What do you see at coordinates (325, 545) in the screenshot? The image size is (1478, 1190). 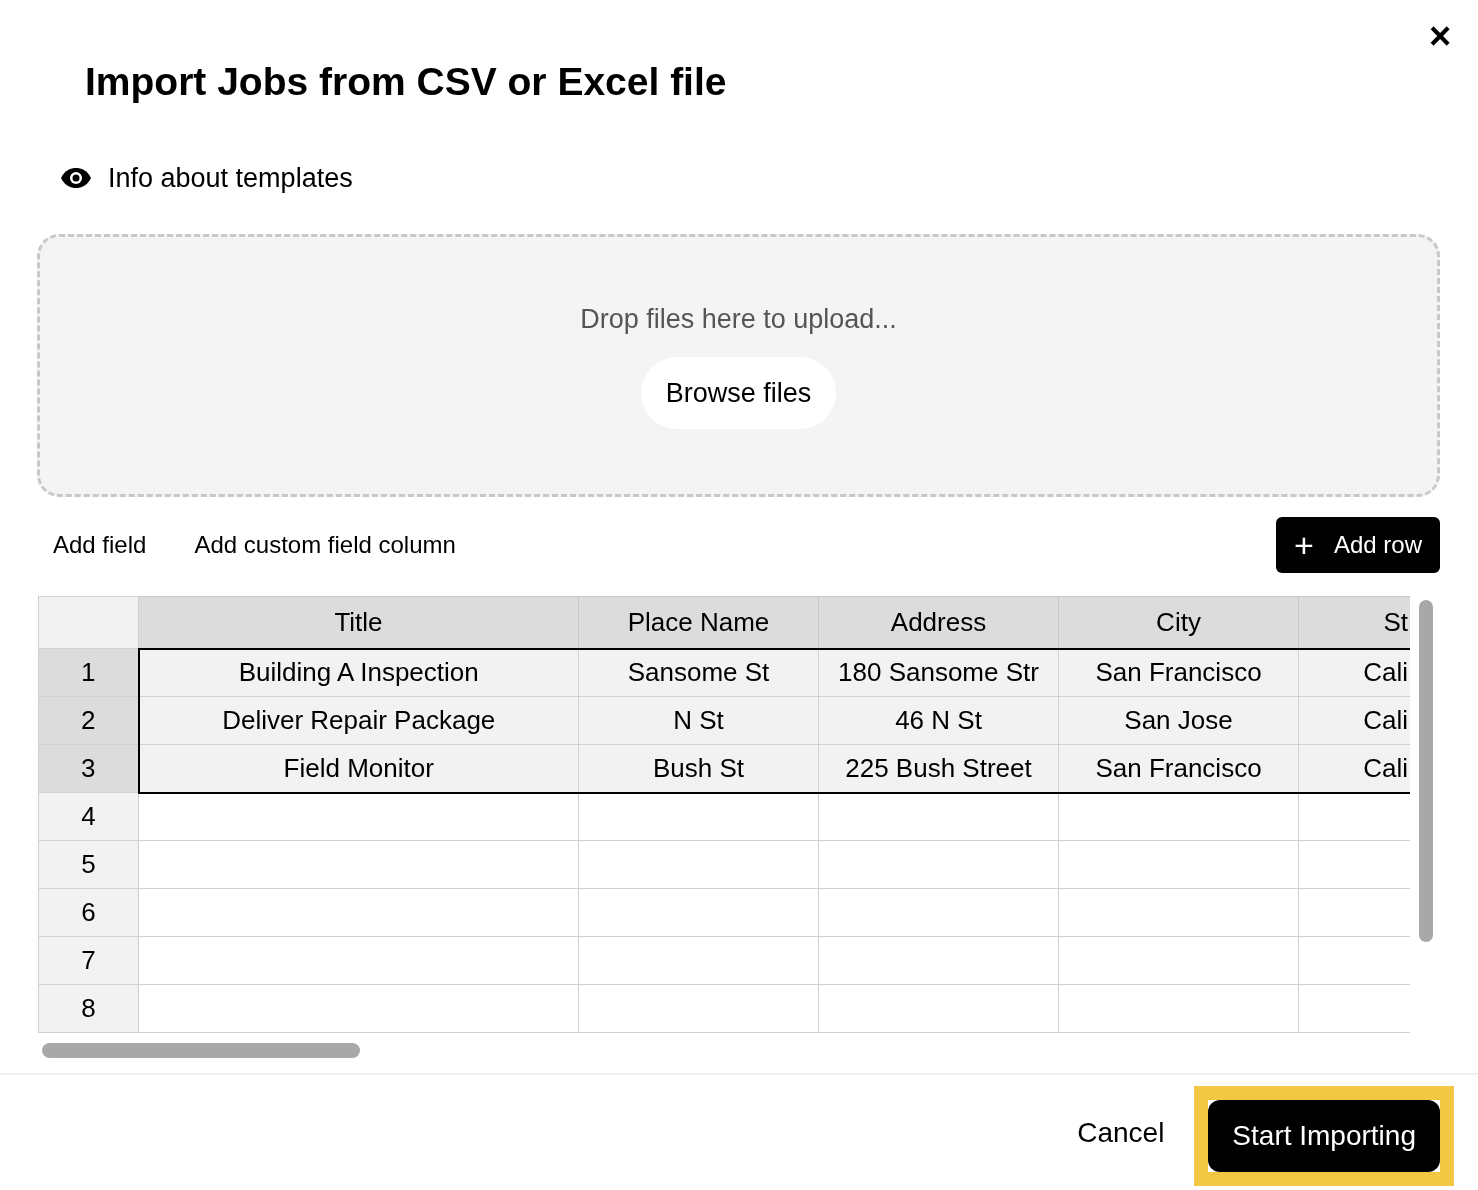 I see `toolbar-link: Add custom field column` at bounding box center [325, 545].